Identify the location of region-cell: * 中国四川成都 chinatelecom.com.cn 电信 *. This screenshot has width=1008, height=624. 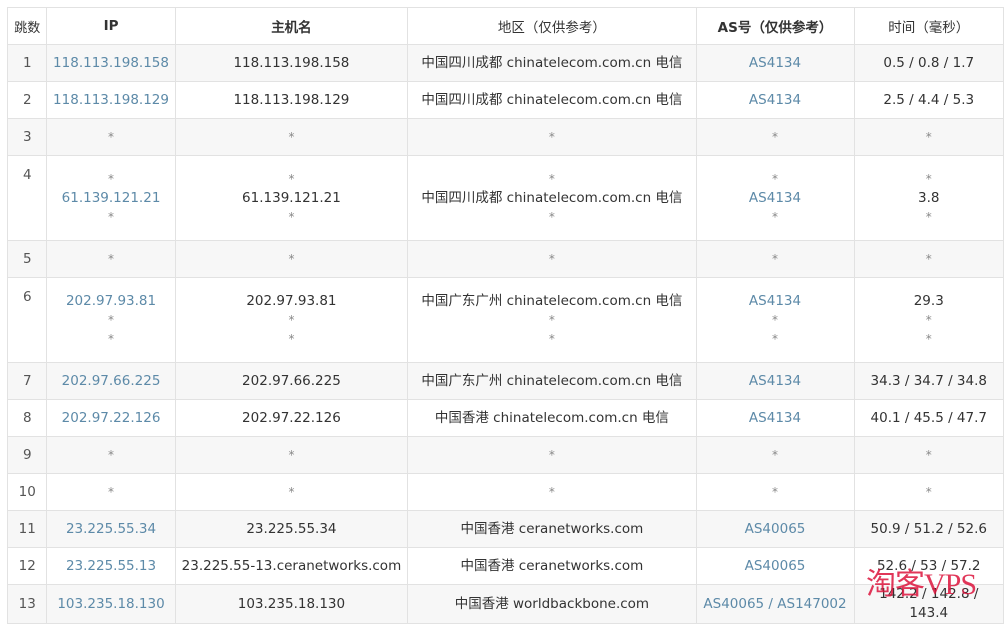
(552, 198).